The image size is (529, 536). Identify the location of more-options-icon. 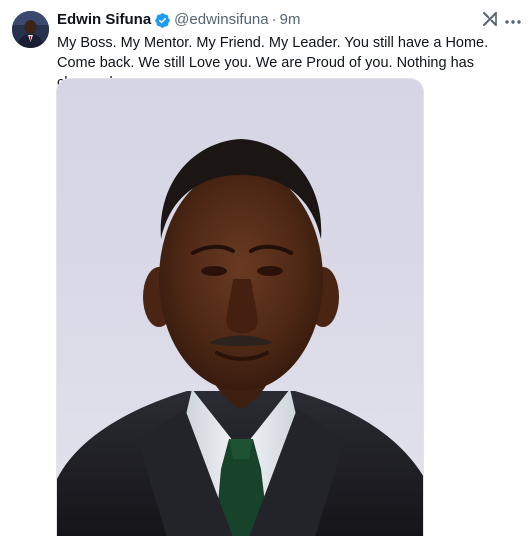
(513, 19).